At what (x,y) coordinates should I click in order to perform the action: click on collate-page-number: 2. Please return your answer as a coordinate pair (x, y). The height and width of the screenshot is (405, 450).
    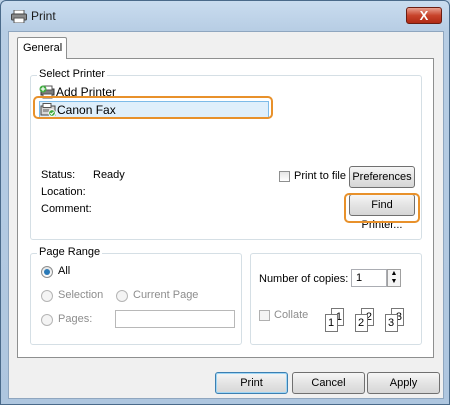
    Looking at the image, I should click on (361, 323).